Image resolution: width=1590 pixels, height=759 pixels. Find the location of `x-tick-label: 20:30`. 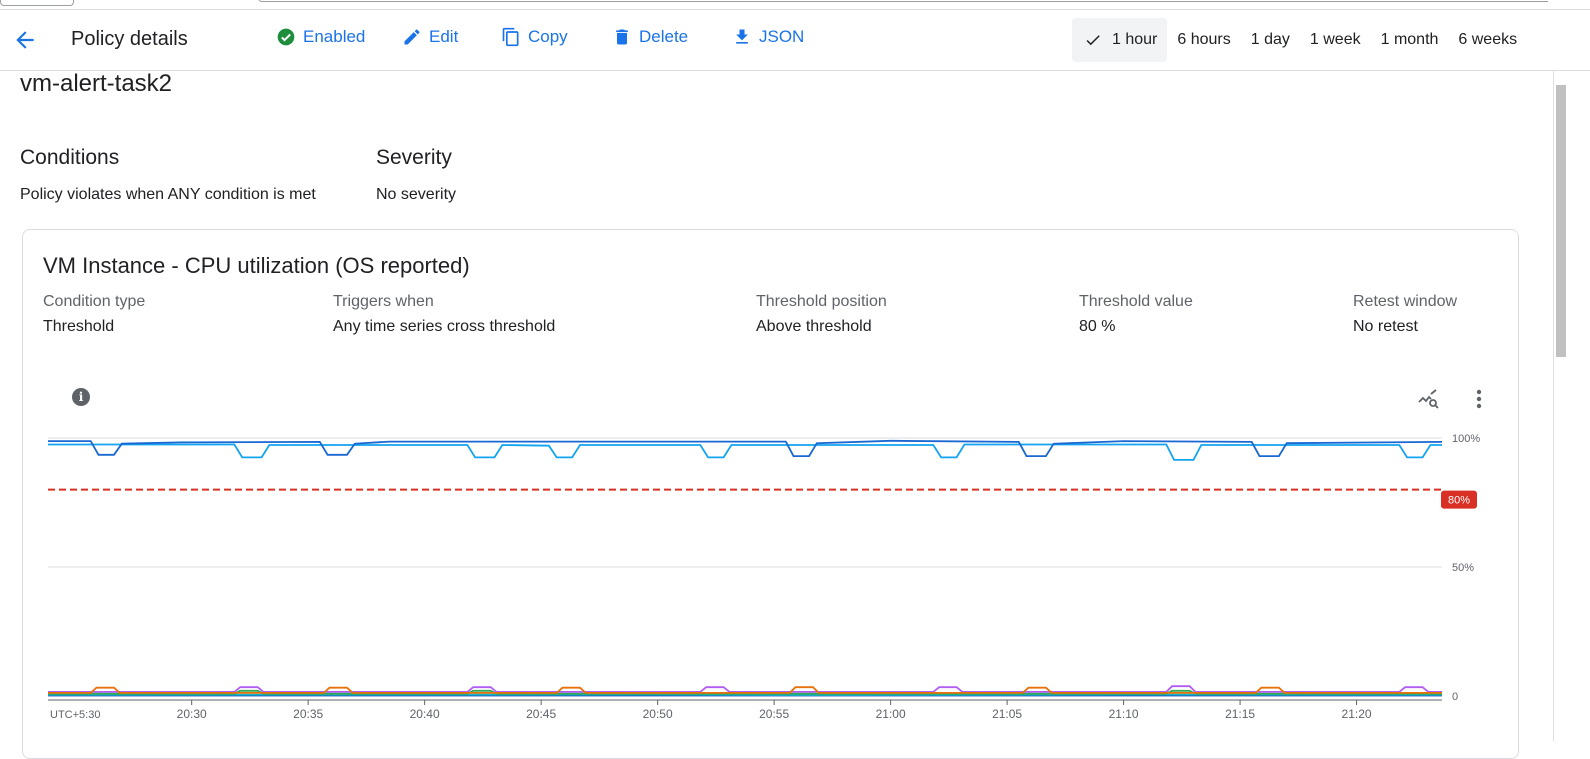

x-tick-label: 20:30 is located at coordinates (192, 714).